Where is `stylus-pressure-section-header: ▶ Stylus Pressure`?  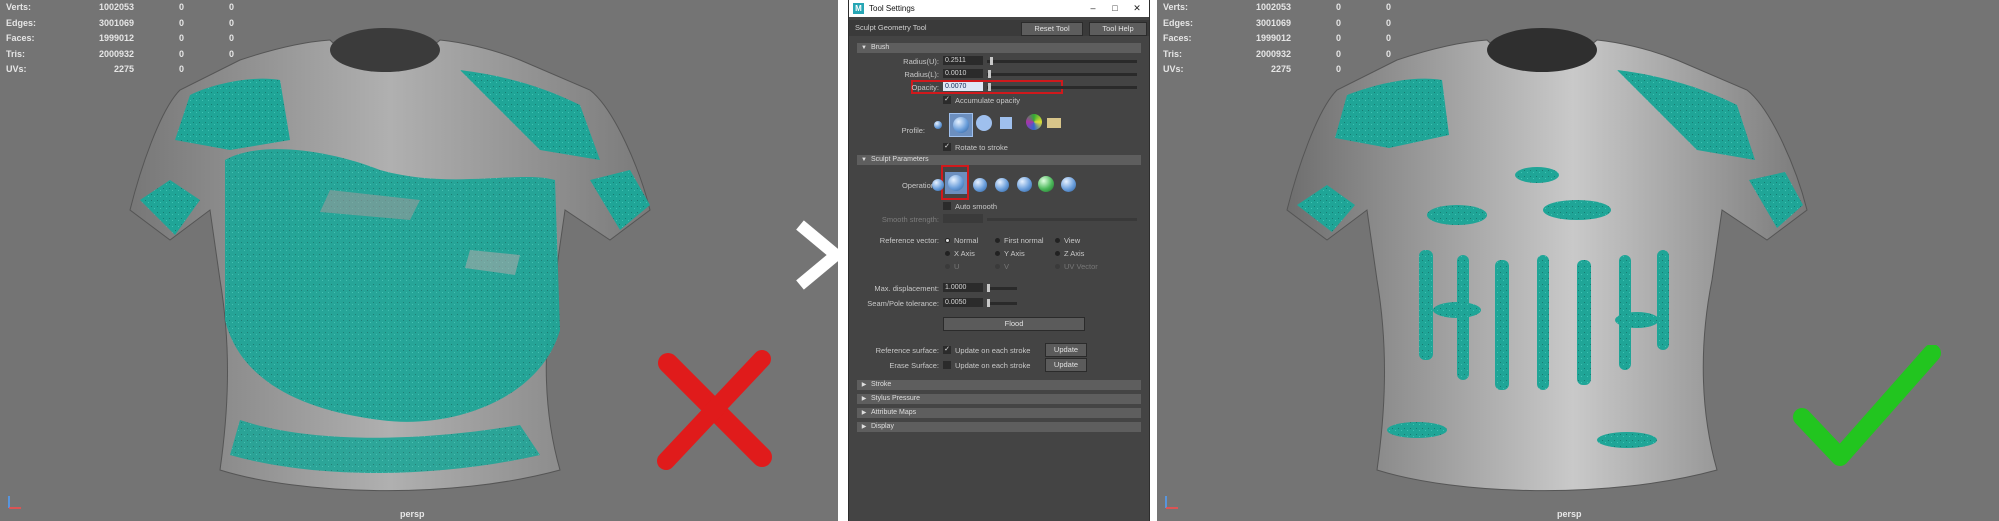 stylus-pressure-section-header: ▶ Stylus Pressure is located at coordinates (999, 399).